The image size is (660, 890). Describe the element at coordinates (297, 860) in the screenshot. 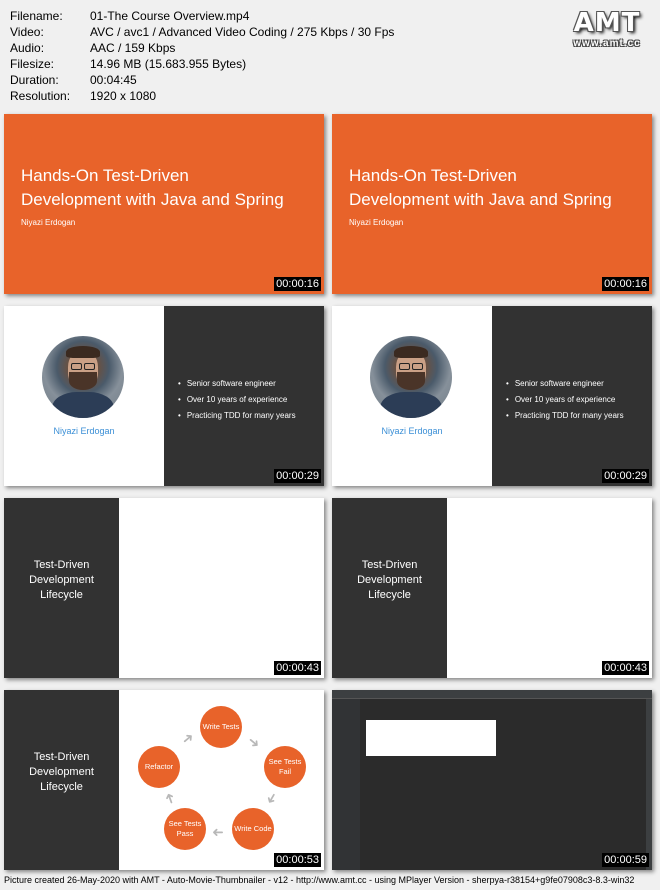

I see `timestamp: 00:00:53` at that location.